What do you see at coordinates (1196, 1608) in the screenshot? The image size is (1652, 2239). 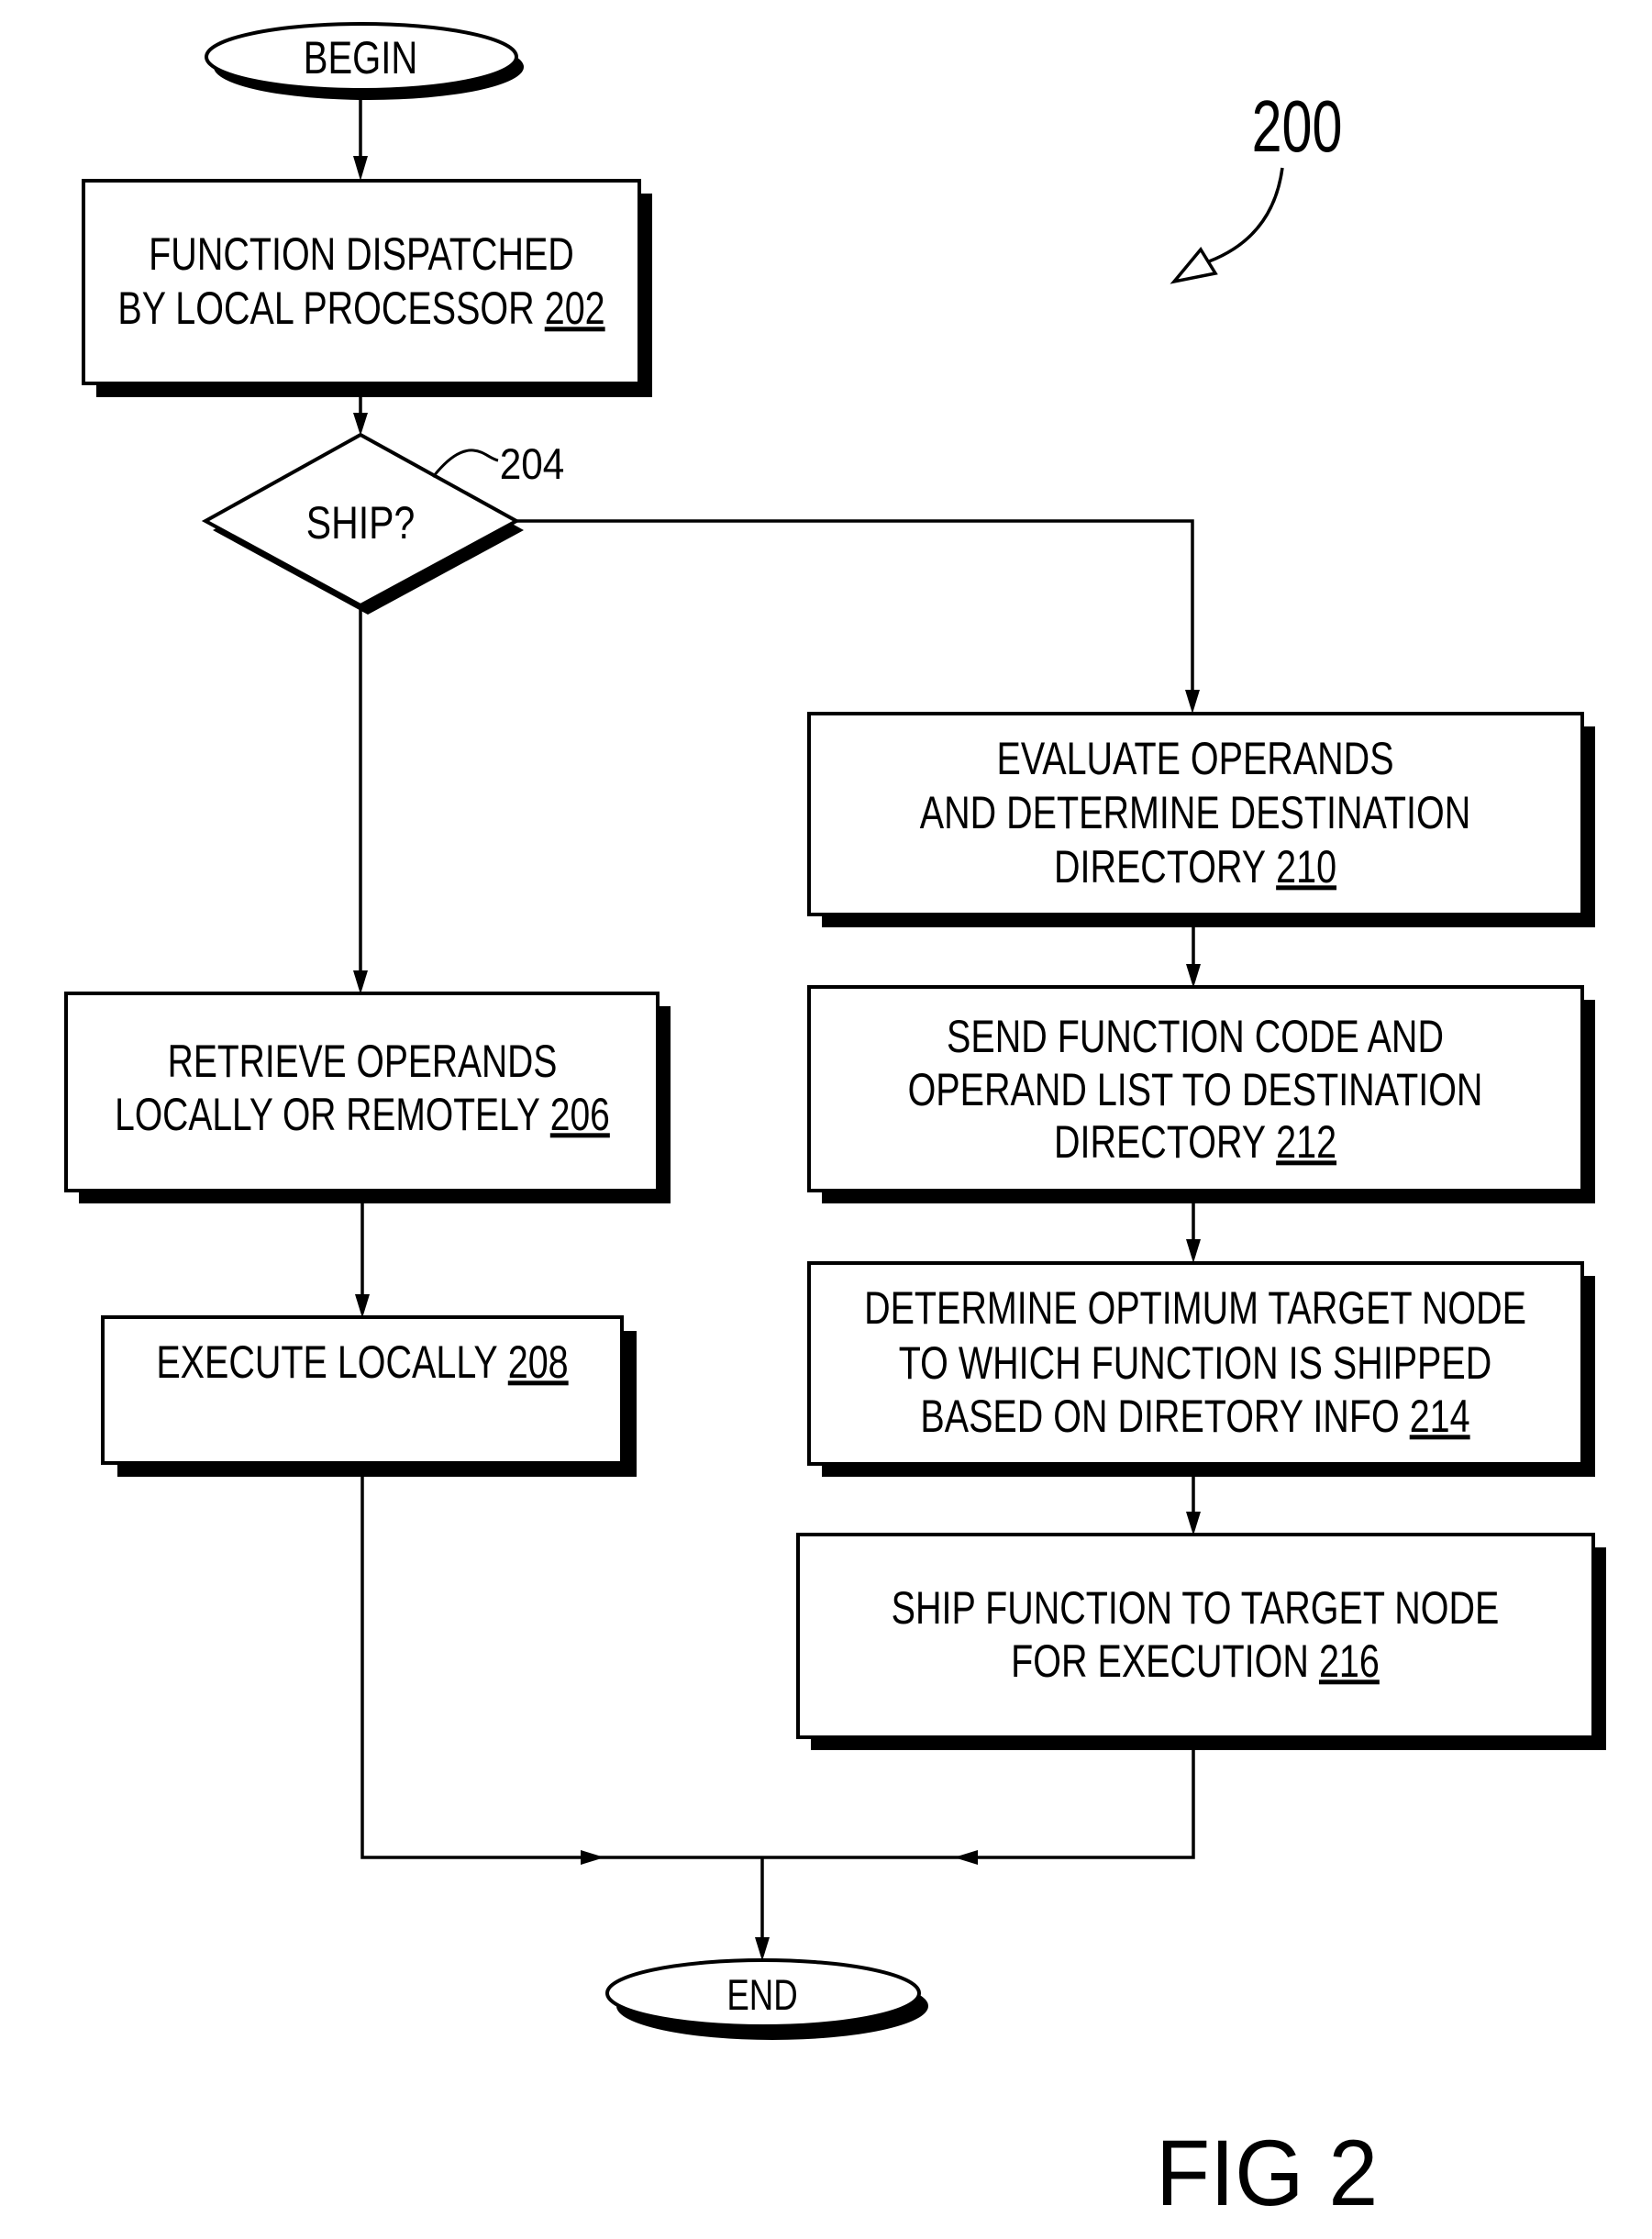 I see `step-text-line: SHIP FUNCTION TO TARGET NODE` at bounding box center [1196, 1608].